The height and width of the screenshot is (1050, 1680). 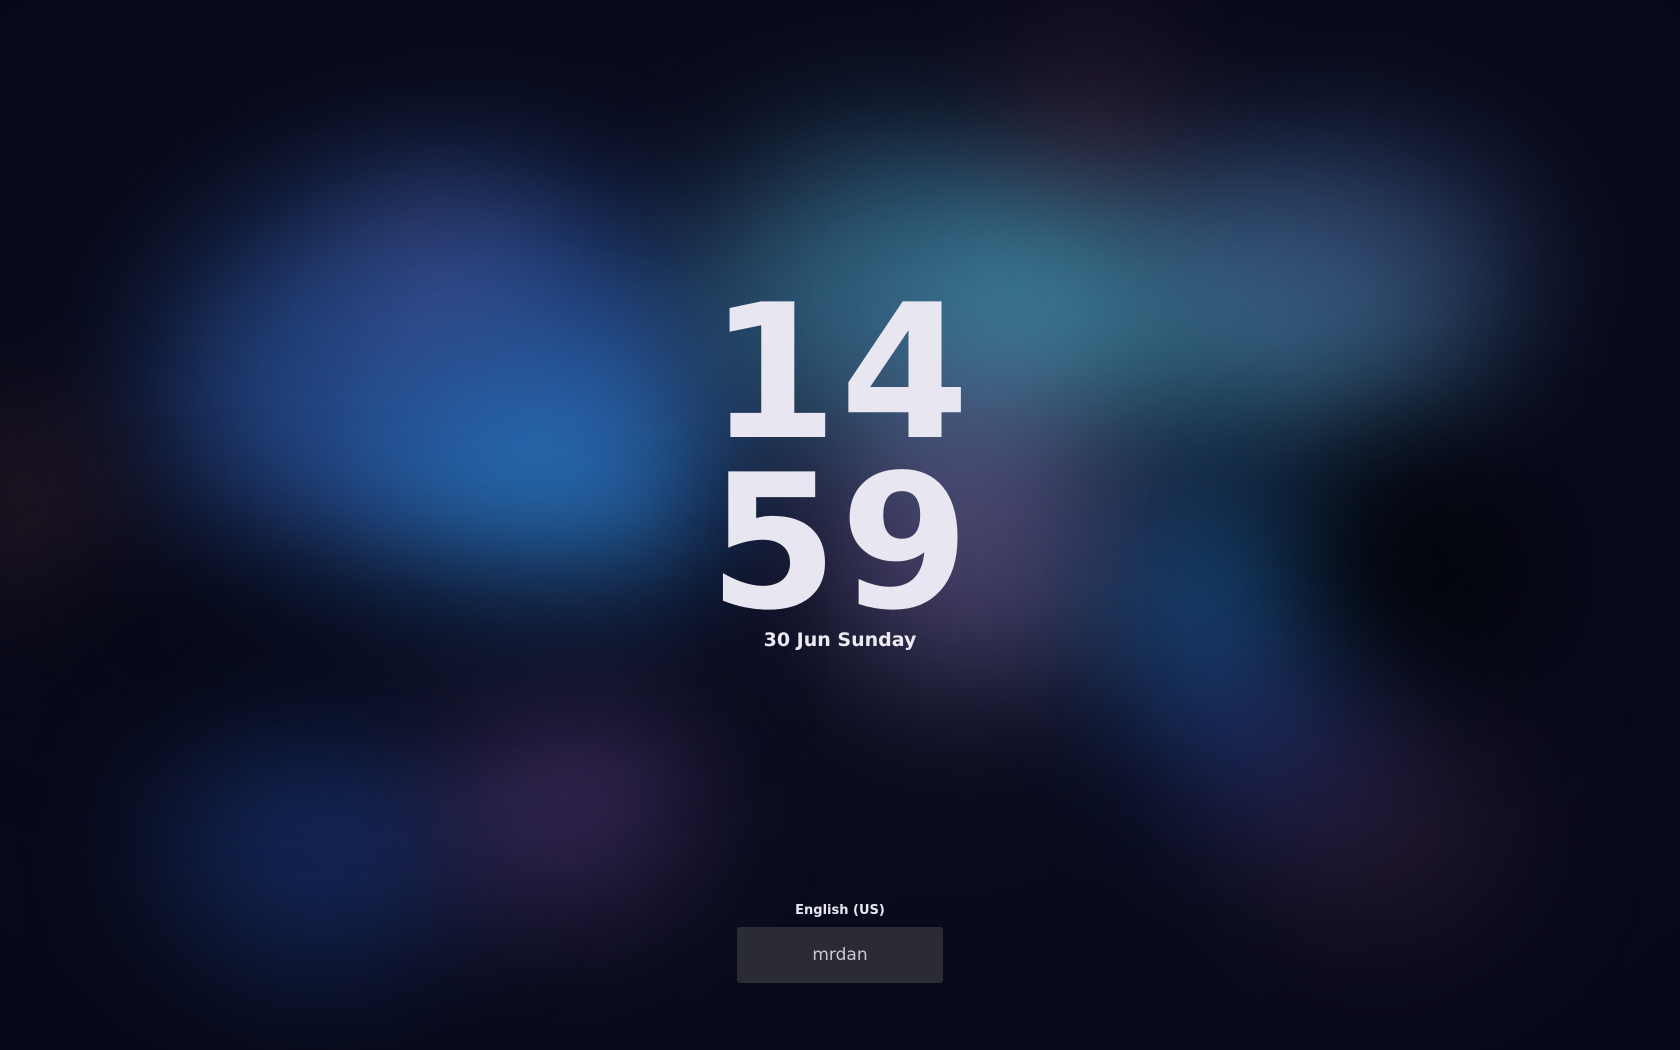 What do you see at coordinates (840, 542) in the screenshot?
I see `clock-minutes: 59` at bounding box center [840, 542].